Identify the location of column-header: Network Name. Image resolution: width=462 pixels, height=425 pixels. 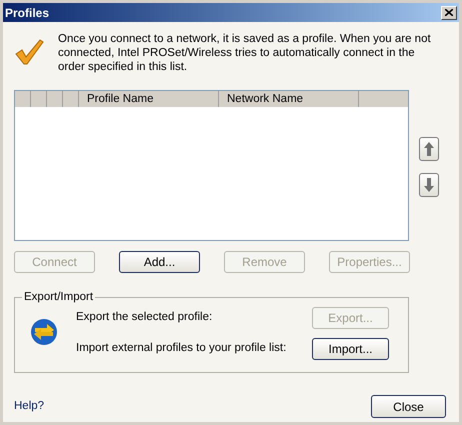
(289, 99).